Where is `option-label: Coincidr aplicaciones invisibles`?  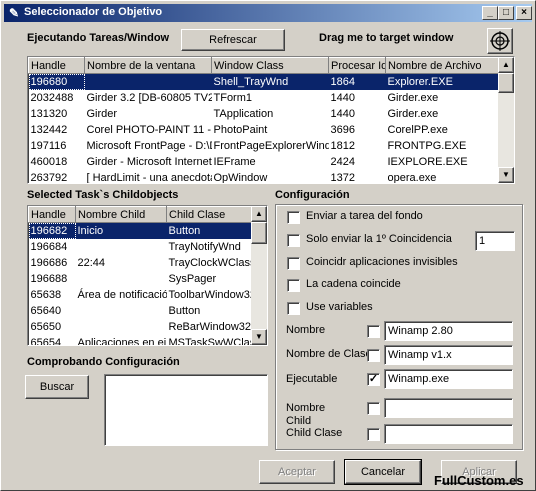 option-label: Coincidr aplicaciones invisibles is located at coordinates (382, 262).